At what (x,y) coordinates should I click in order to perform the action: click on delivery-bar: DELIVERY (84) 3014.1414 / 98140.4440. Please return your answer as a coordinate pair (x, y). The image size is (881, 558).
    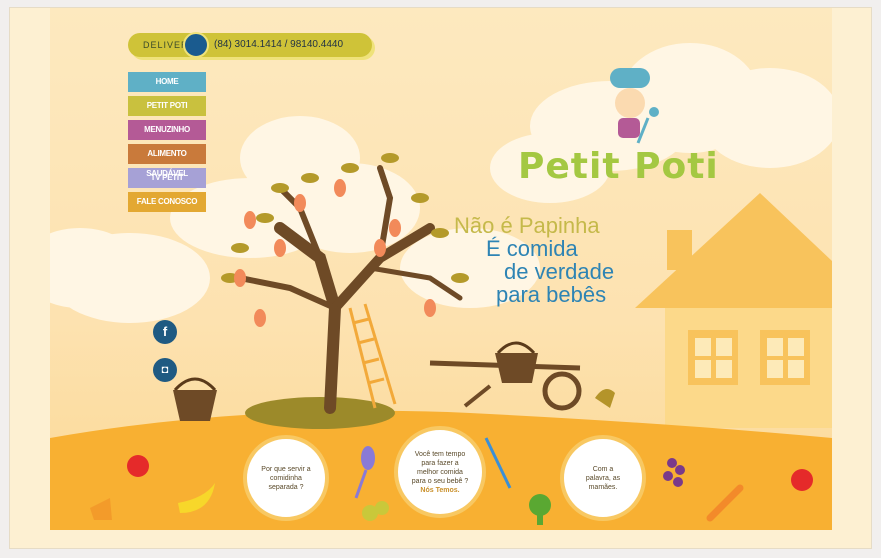
    Looking at the image, I should click on (250, 45).